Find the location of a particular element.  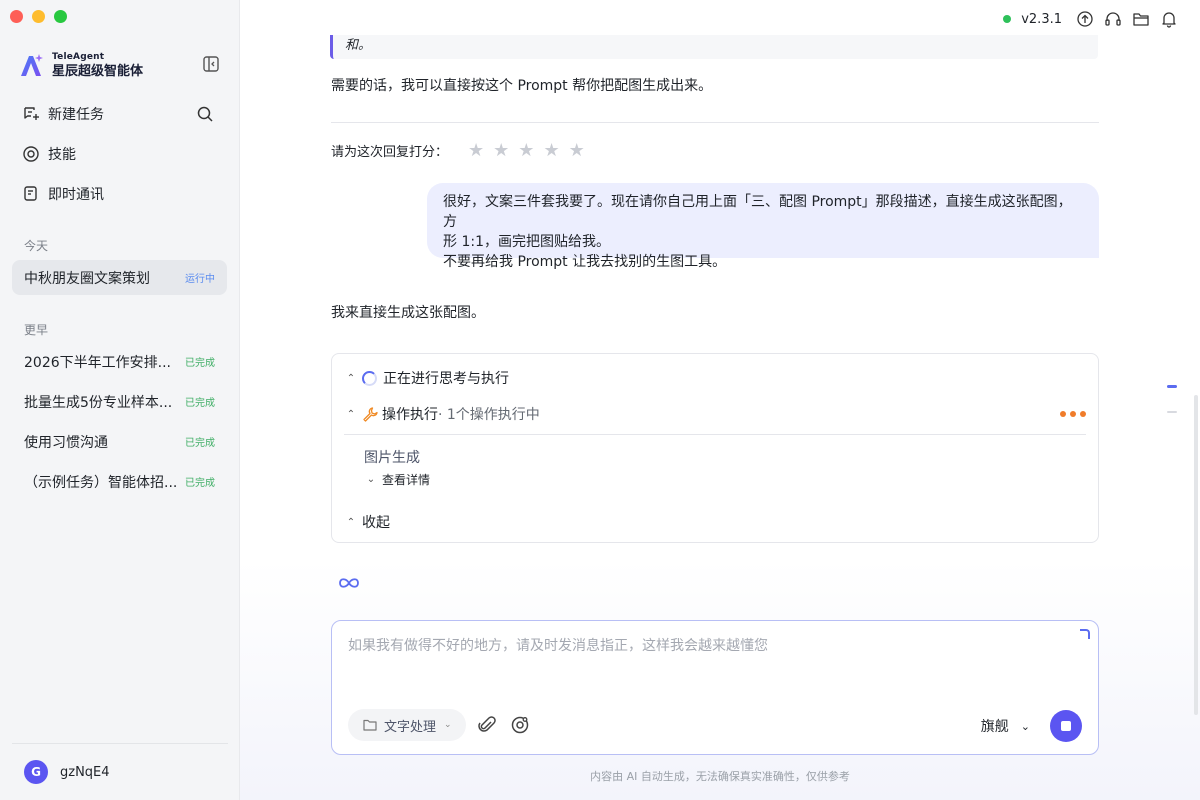

user-message-line: 不要再给我 Prompt 让我去找别的生图工具。 is located at coordinates (585, 262).